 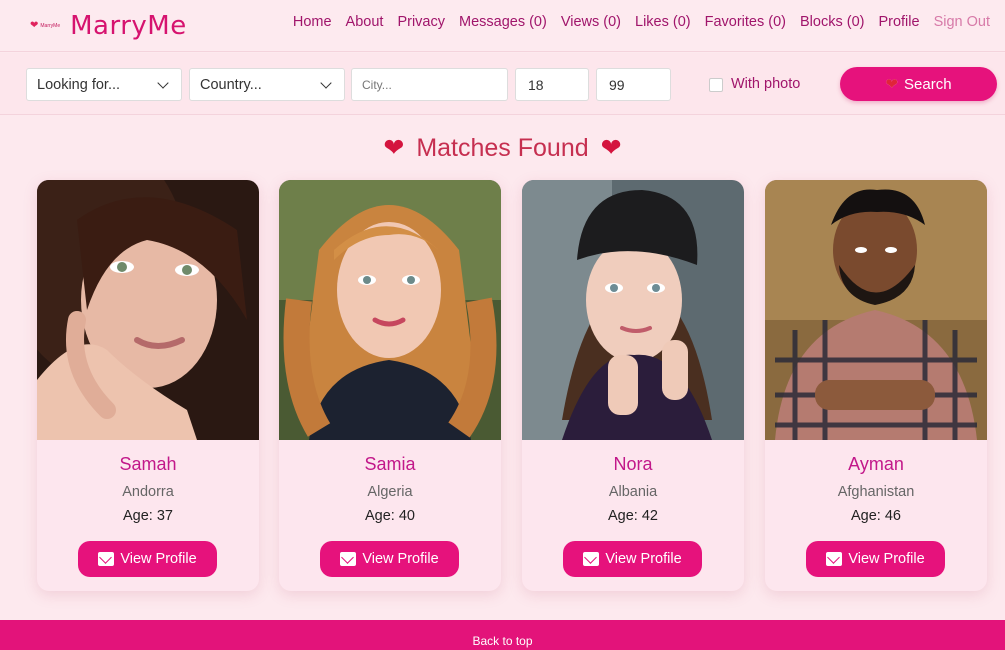 I want to click on logo: ❤ MarryMe MarryMe, so click(x=108, y=26).